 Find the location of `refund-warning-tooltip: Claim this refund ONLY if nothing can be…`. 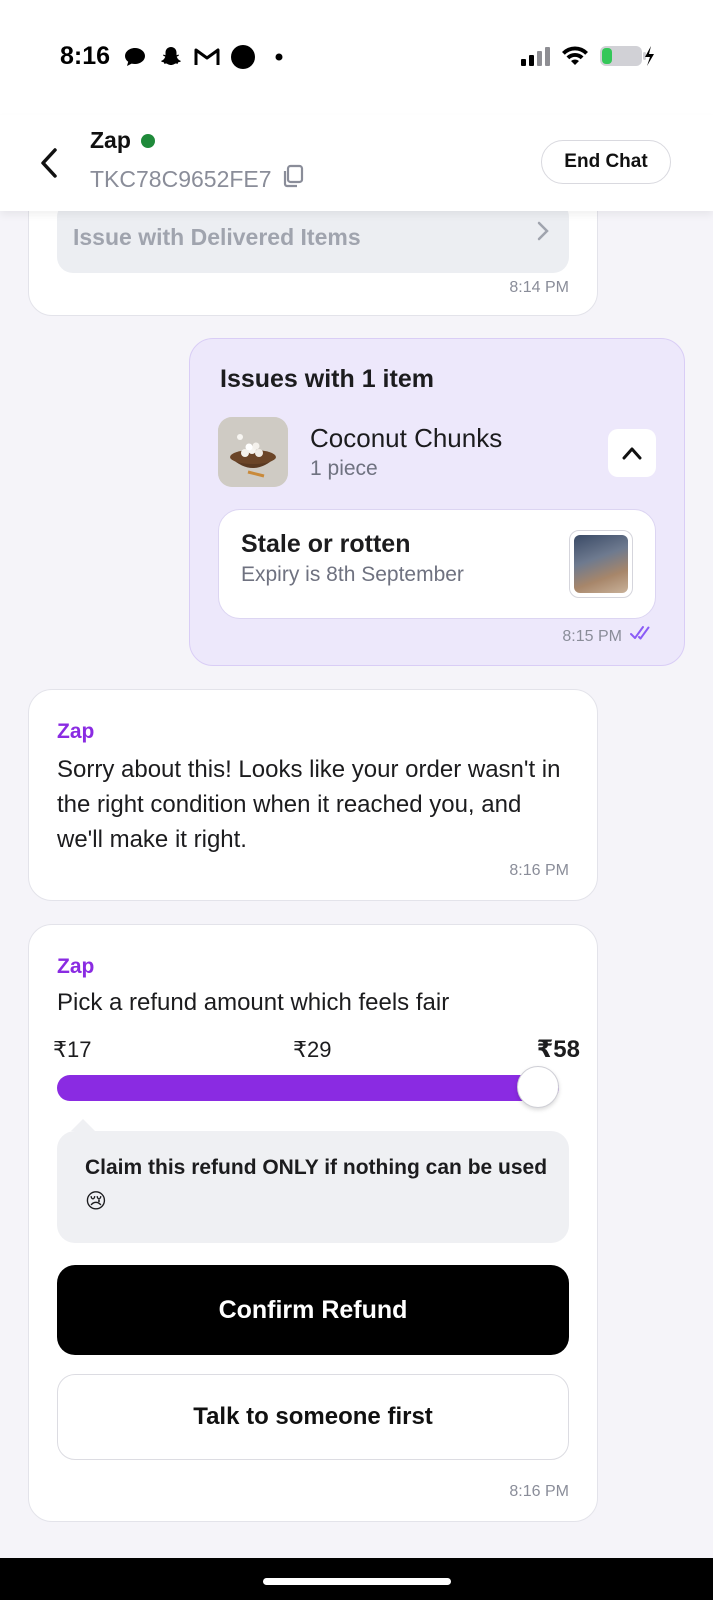

refund-warning-tooltip: Claim this refund ONLY if nothing can be… is located at coordinates (313, 1181).